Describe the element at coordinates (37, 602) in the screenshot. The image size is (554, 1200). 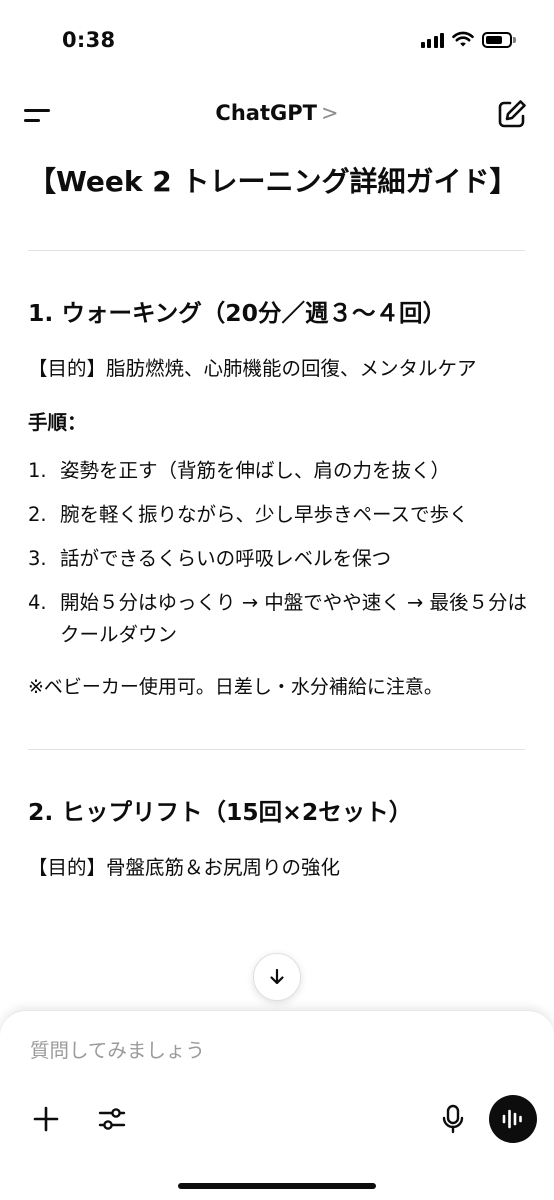
I see `list-item-number: 4.` at that location.